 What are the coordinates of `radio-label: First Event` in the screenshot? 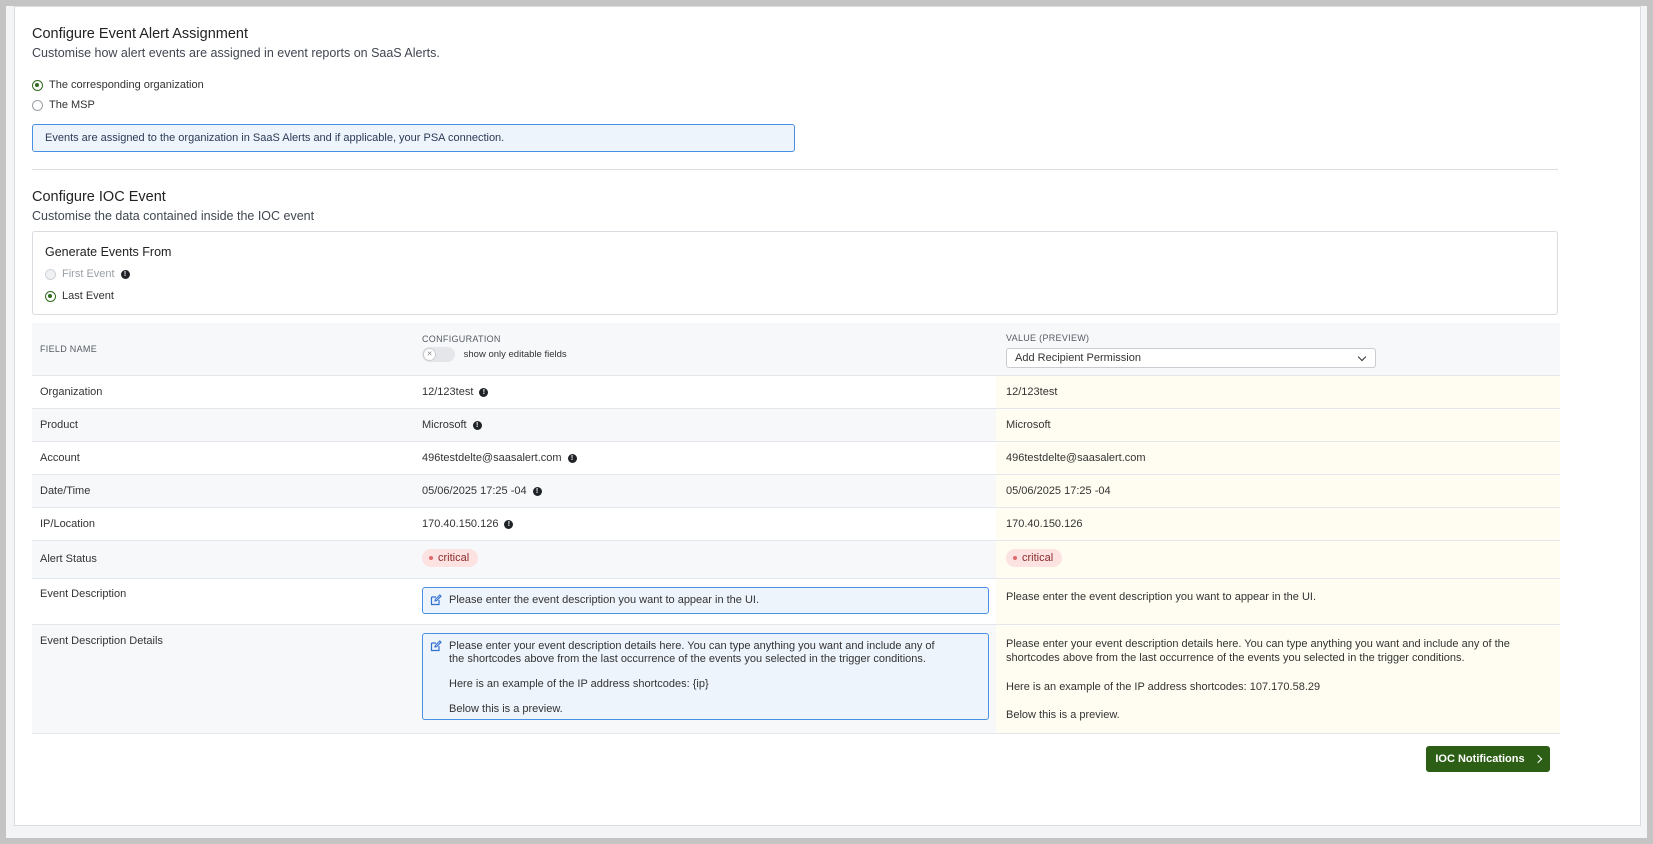 It's located at (88, 274).